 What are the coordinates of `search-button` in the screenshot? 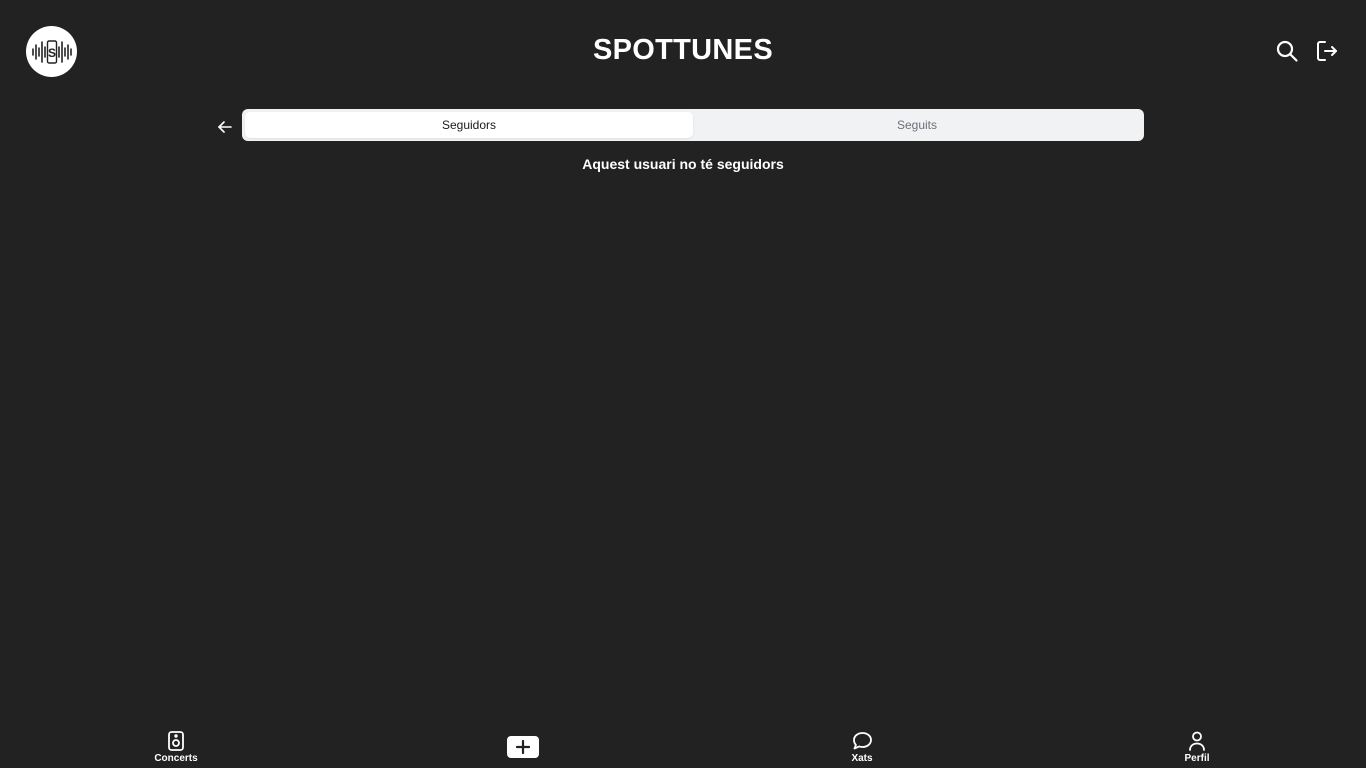 It's located at (1287, 51).